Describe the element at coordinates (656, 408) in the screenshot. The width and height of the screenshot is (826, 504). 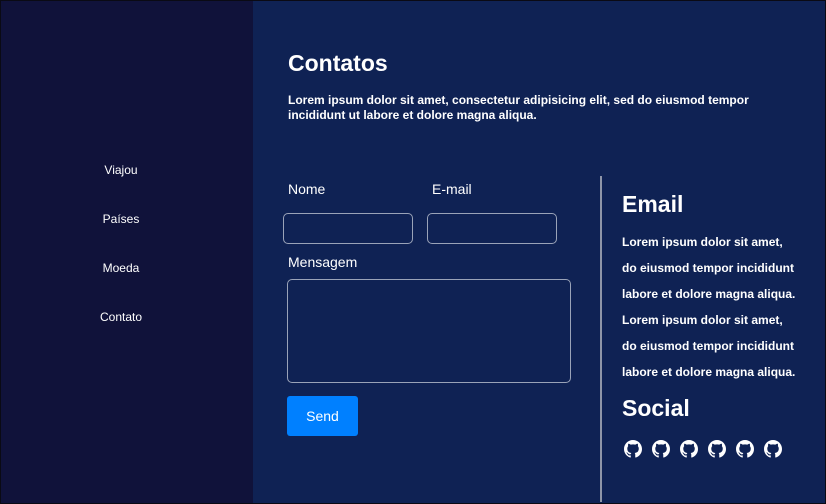
I see `social-heading: Social` at that location.